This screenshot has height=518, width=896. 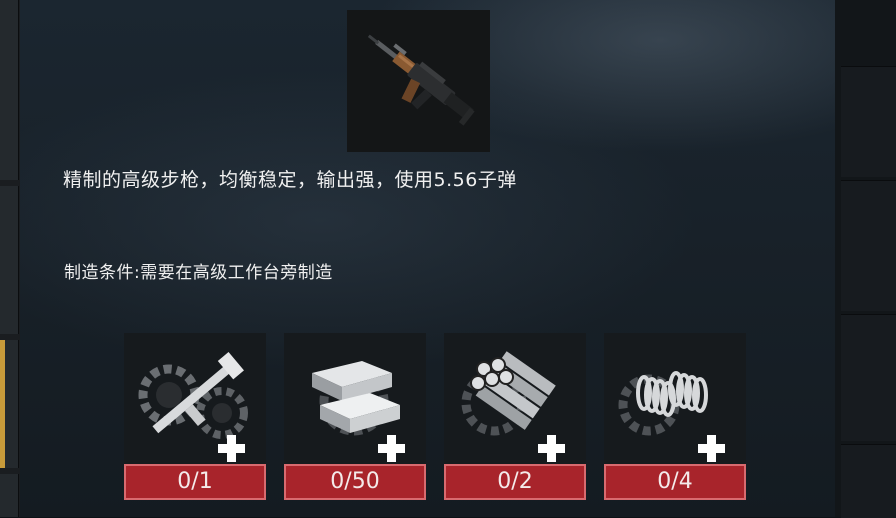 What do you see at coordinates (198, 273) in the screenshot?
I see `crafting-condition: 制造条件:需要在高级工作台旁制造` at bounding box center [198, 273].